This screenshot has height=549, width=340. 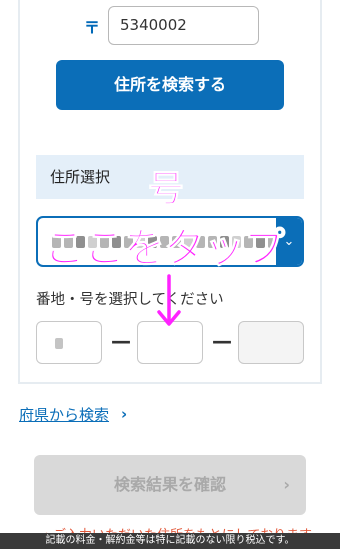 What do you see at coordinates (92, 27) in the screenshot?
I see `postal-mark-icon: 〒` at bounding box center [92, 27].